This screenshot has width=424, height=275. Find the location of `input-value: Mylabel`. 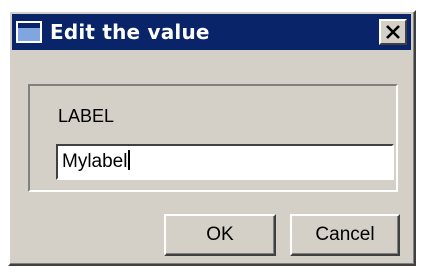

input-value: Mylabel is located at coordinates (95, 161).